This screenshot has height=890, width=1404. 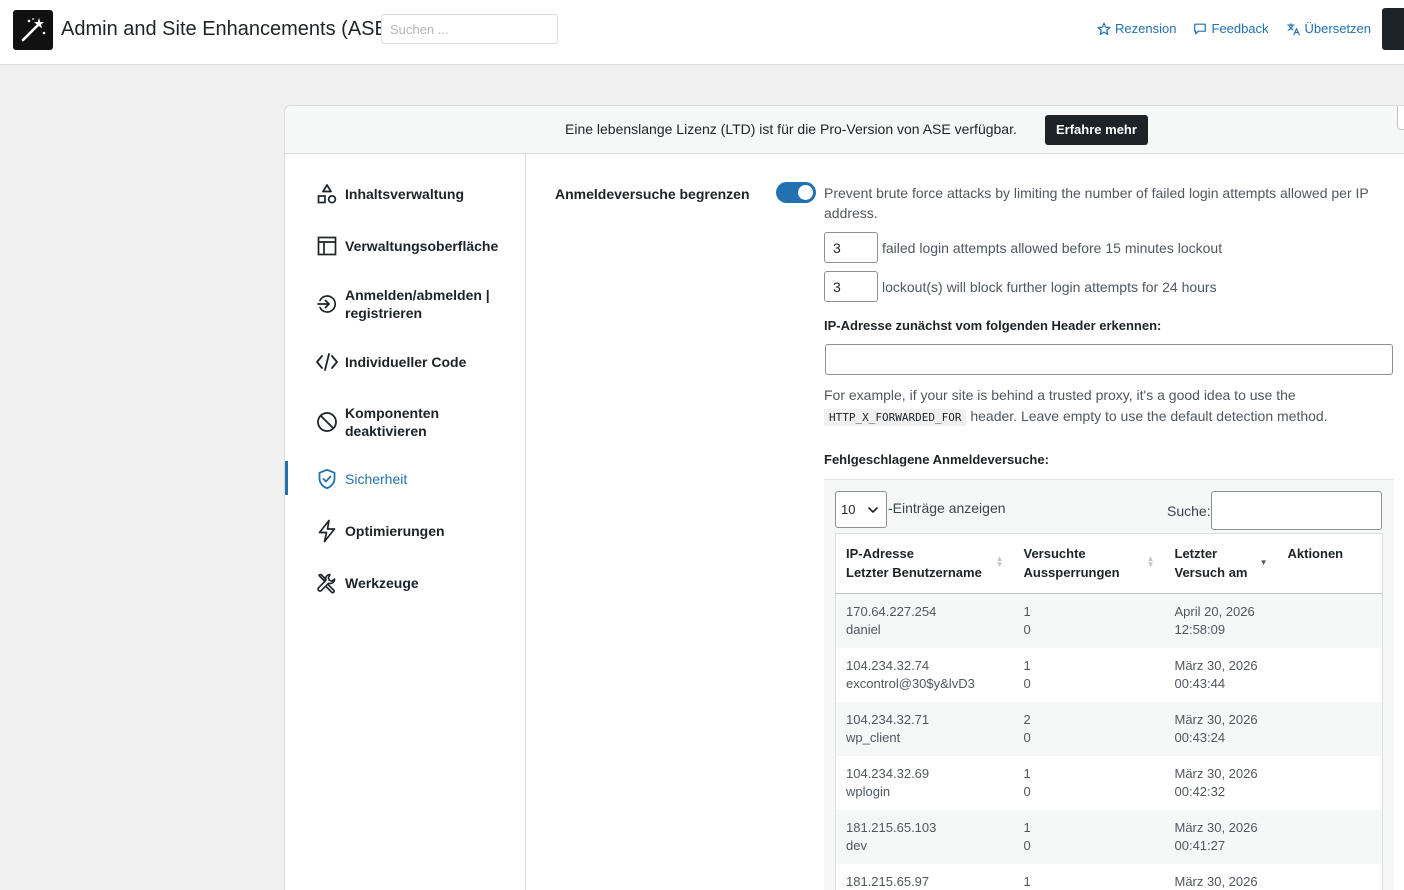 I want to click on table-row: 181.215.65.103 dev 1 0 März 30, 2026 00:41:27, so click(x=1109, y=837).